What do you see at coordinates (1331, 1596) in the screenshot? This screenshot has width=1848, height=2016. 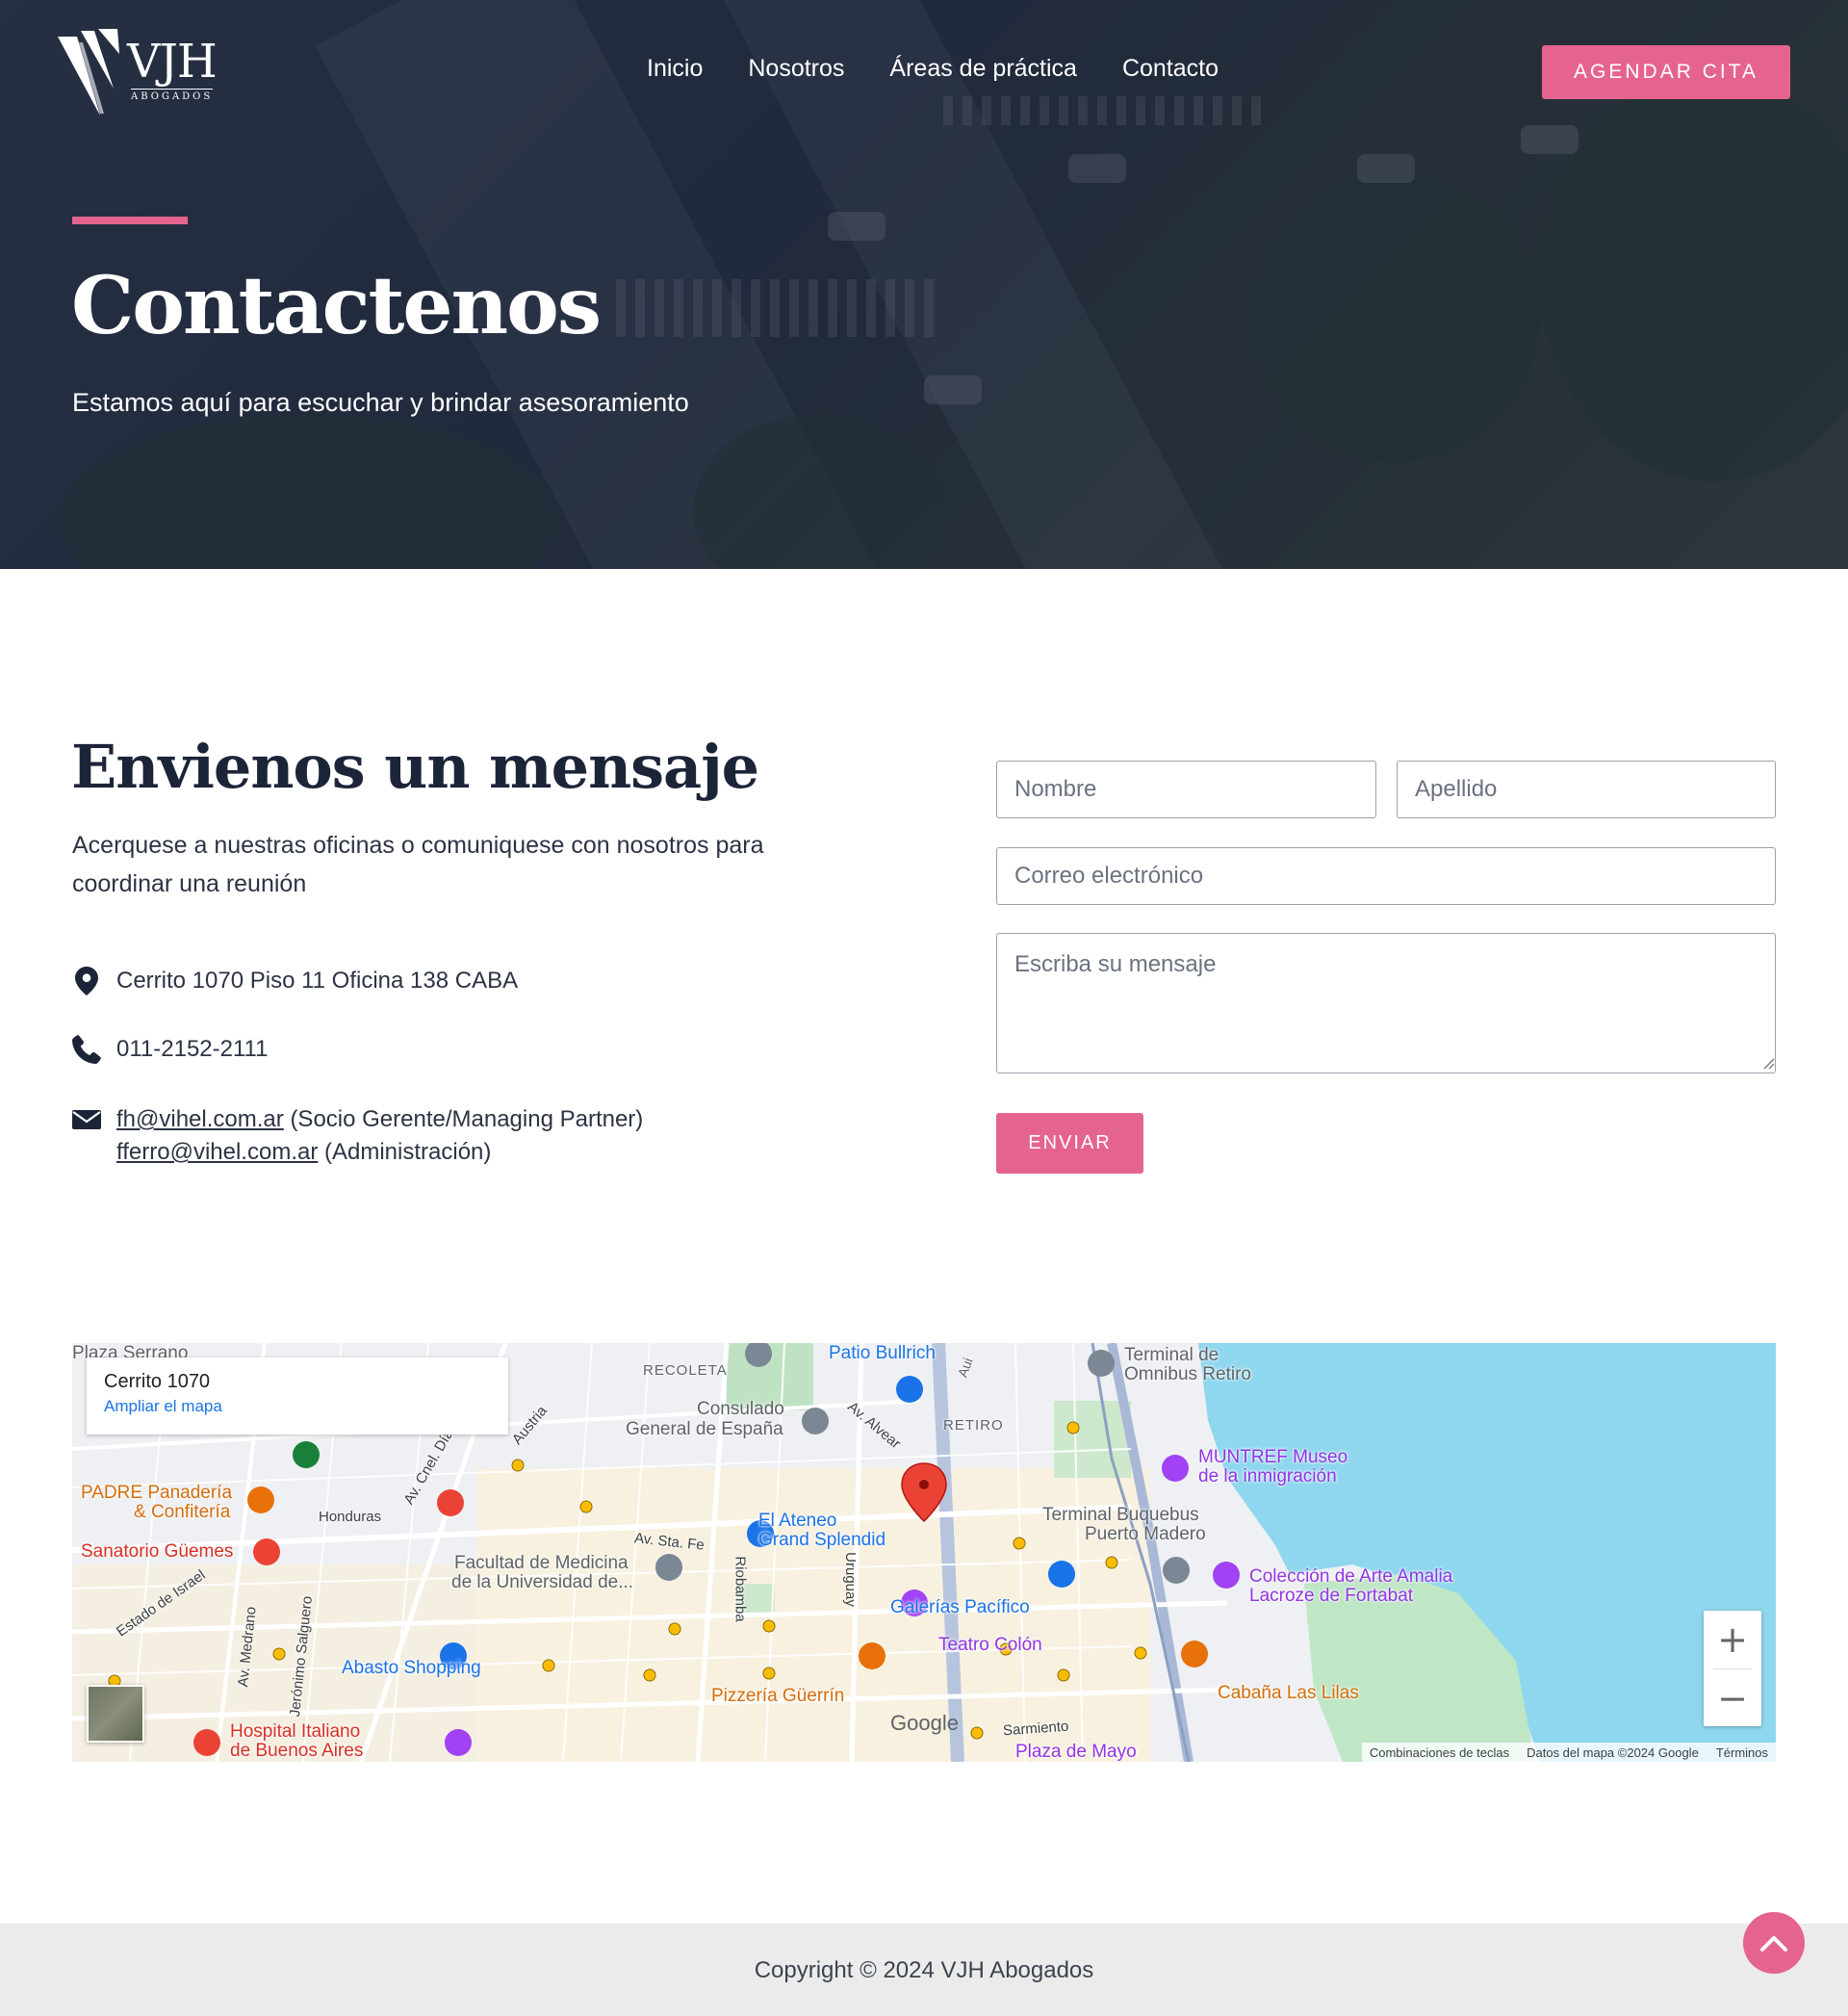 I see `map-label: Lacroze de Fortabat` at bounding box center [1331, 1596].